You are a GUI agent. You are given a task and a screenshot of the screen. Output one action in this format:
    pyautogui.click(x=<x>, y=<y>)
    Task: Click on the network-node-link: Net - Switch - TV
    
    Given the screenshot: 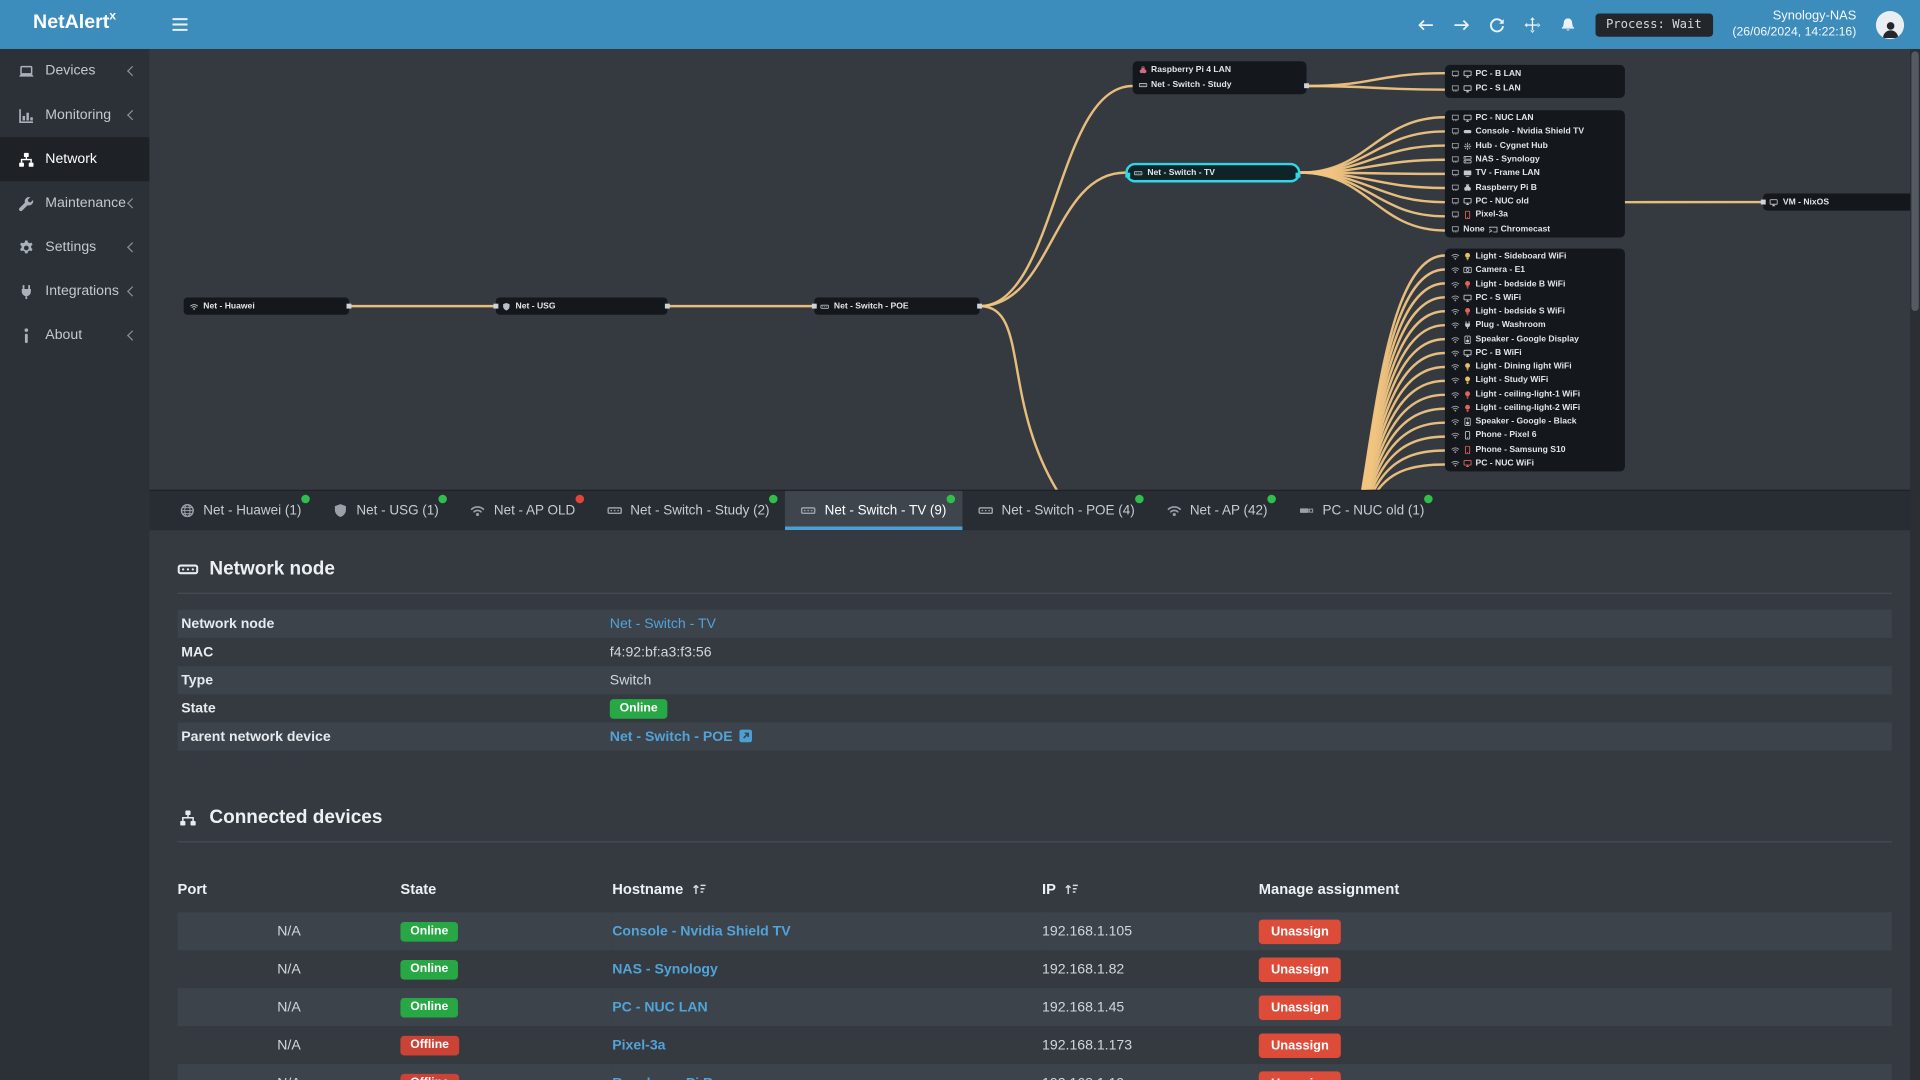 What is the action you would take?
    pyautogui.click(x=663, y=624)
    